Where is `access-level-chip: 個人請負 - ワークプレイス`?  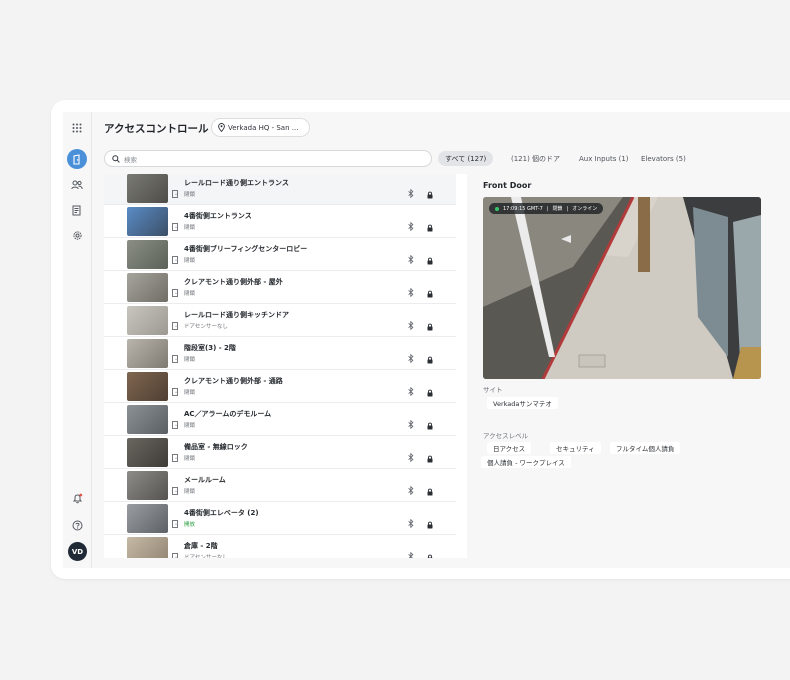
access-level-chip: 個人請負 - ワークプレイス is located at coordinates (526, 462).